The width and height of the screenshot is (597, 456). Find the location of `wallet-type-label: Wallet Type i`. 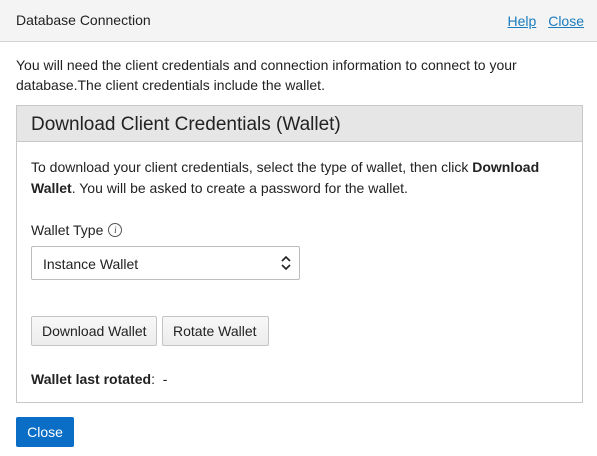

wallet-type-label: Wallet Type i is located at coordinates (77, 230).